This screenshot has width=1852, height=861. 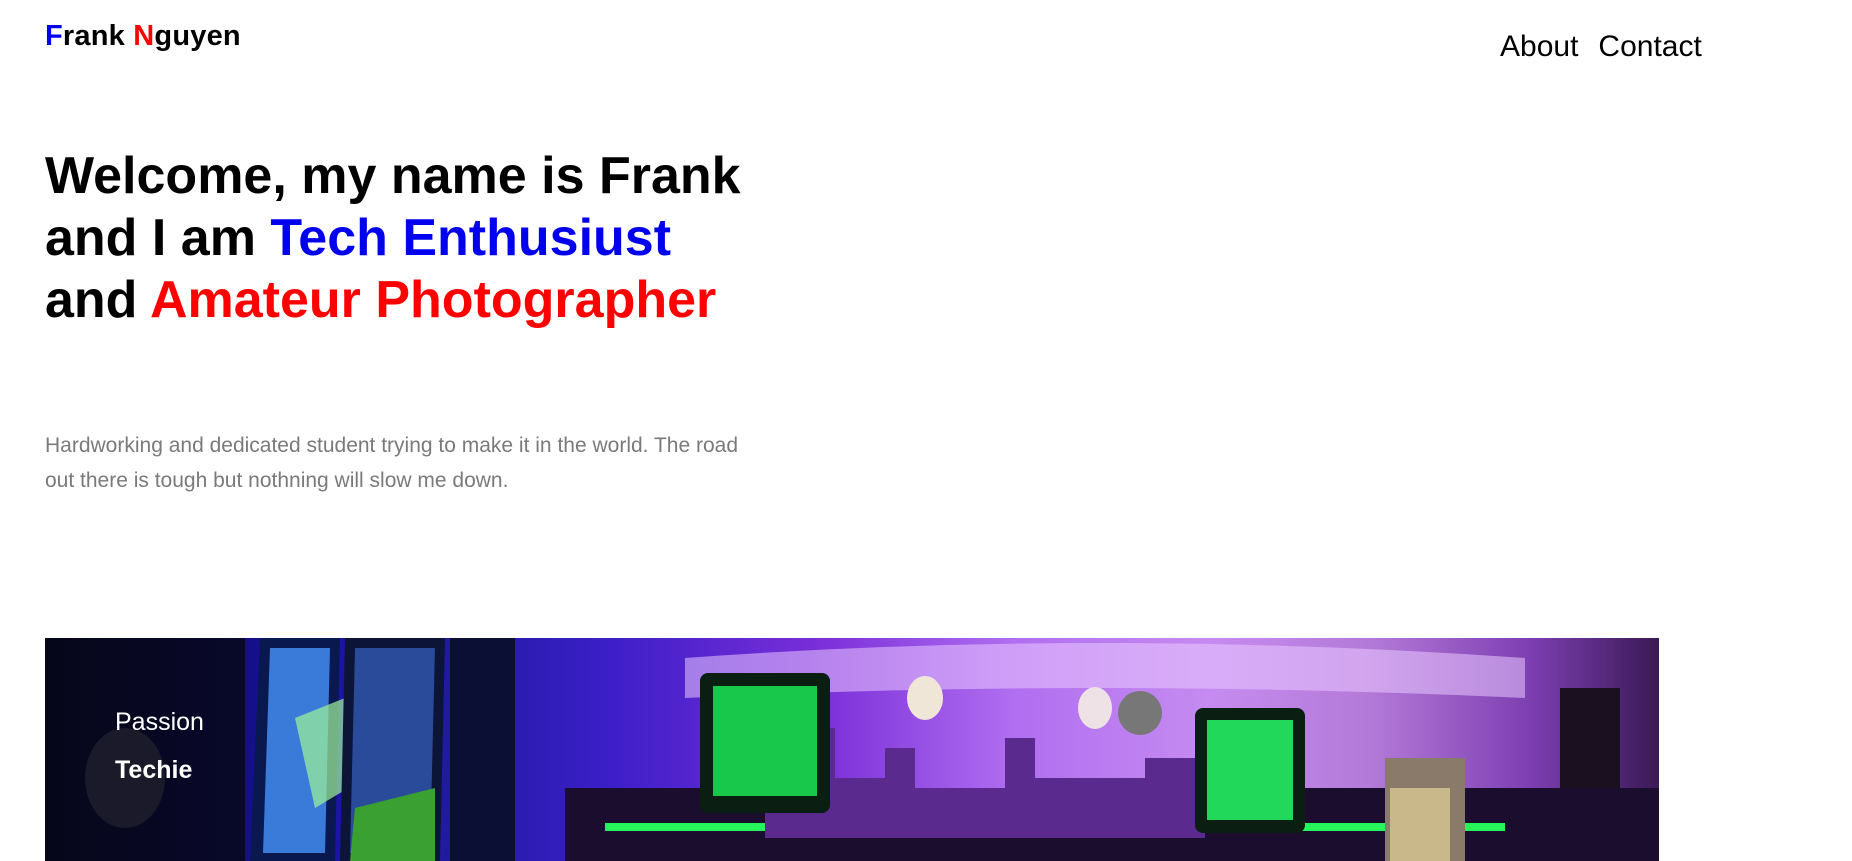 What do you see at coordinates (97, 300) in the screenshot?
I see `hero-text-and: and` at bounding box center [97, 300].